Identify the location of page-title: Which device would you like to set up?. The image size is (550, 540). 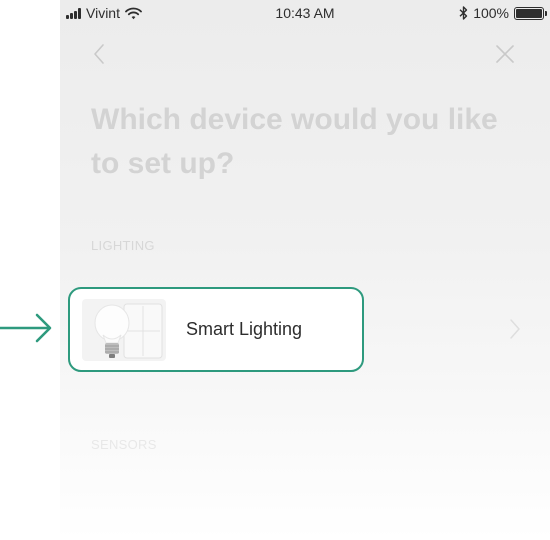
(294, 141).